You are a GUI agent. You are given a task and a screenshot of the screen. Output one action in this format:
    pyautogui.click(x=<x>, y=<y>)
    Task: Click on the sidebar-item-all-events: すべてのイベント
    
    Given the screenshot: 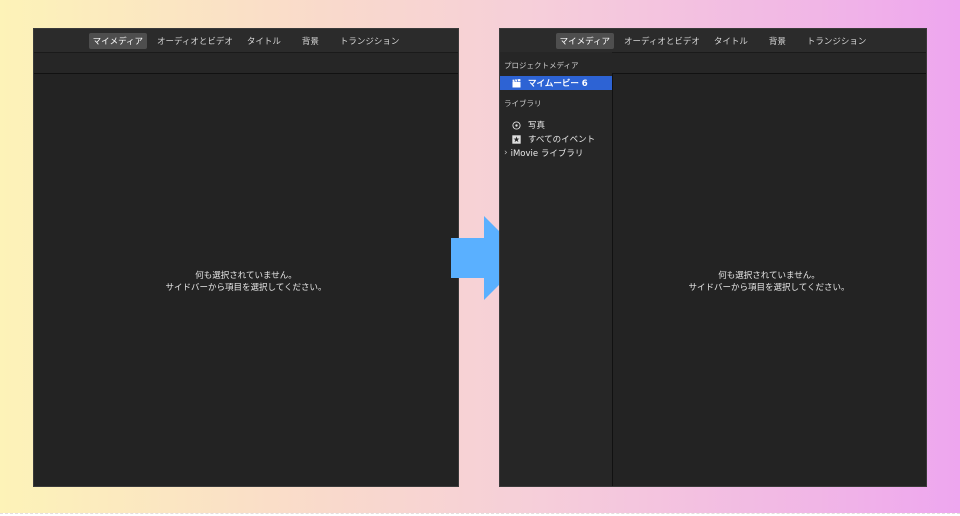 What is the action you would take?
    pyautogui.click(x=556, y=139)
    